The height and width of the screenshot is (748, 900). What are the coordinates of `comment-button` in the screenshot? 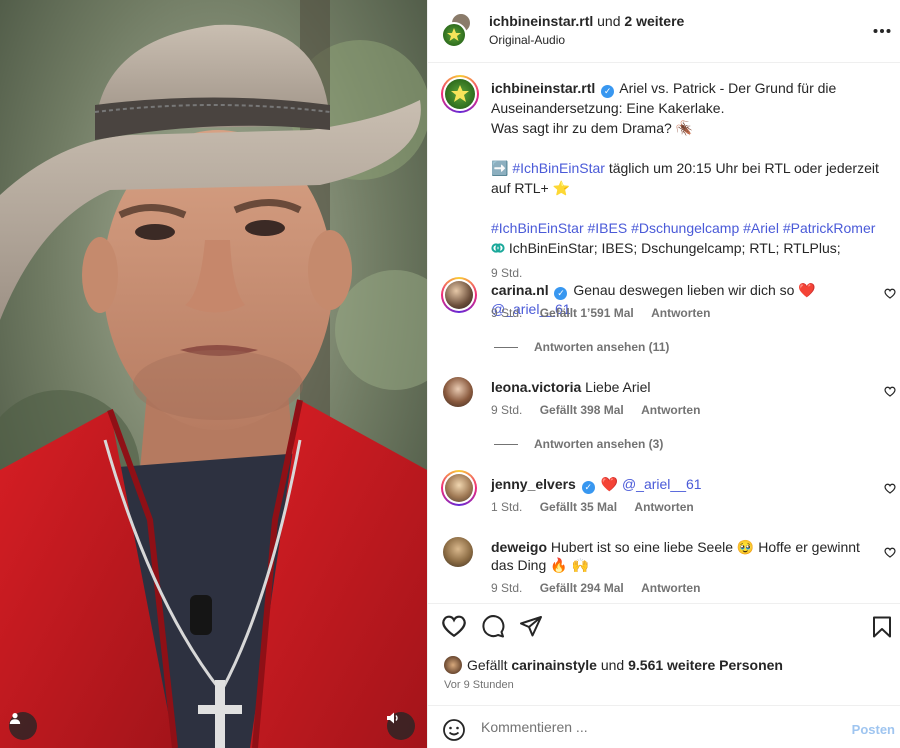 It's located at (493, 628).